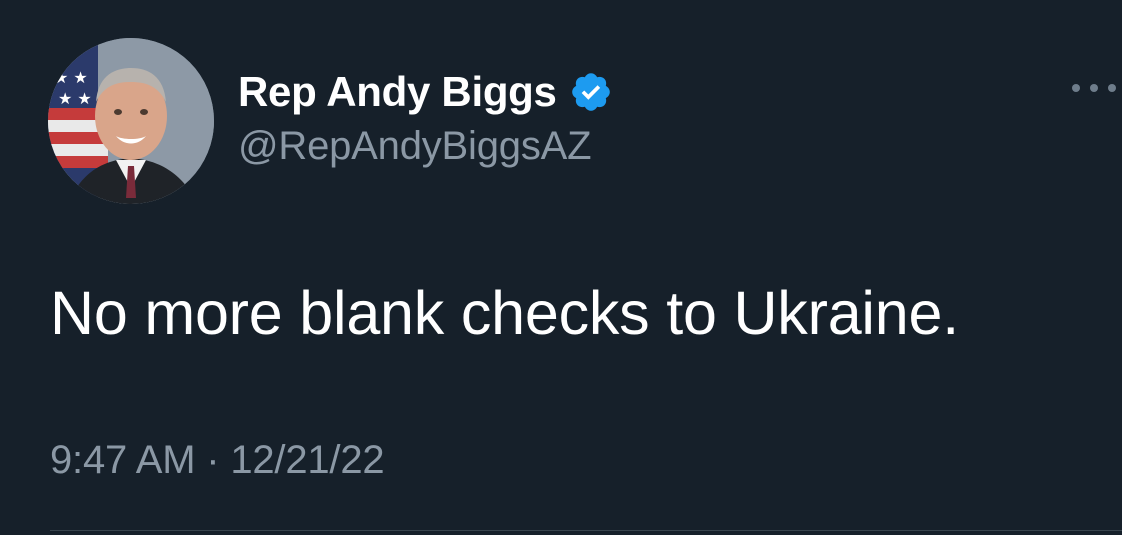 The height and width of the screenshot is (535, 1122). What do you see at coordinates (504, 313) in the screenshot?
I see `tweet-text: No more blank checks to Ukraine.` at bounding box center [504, 313].